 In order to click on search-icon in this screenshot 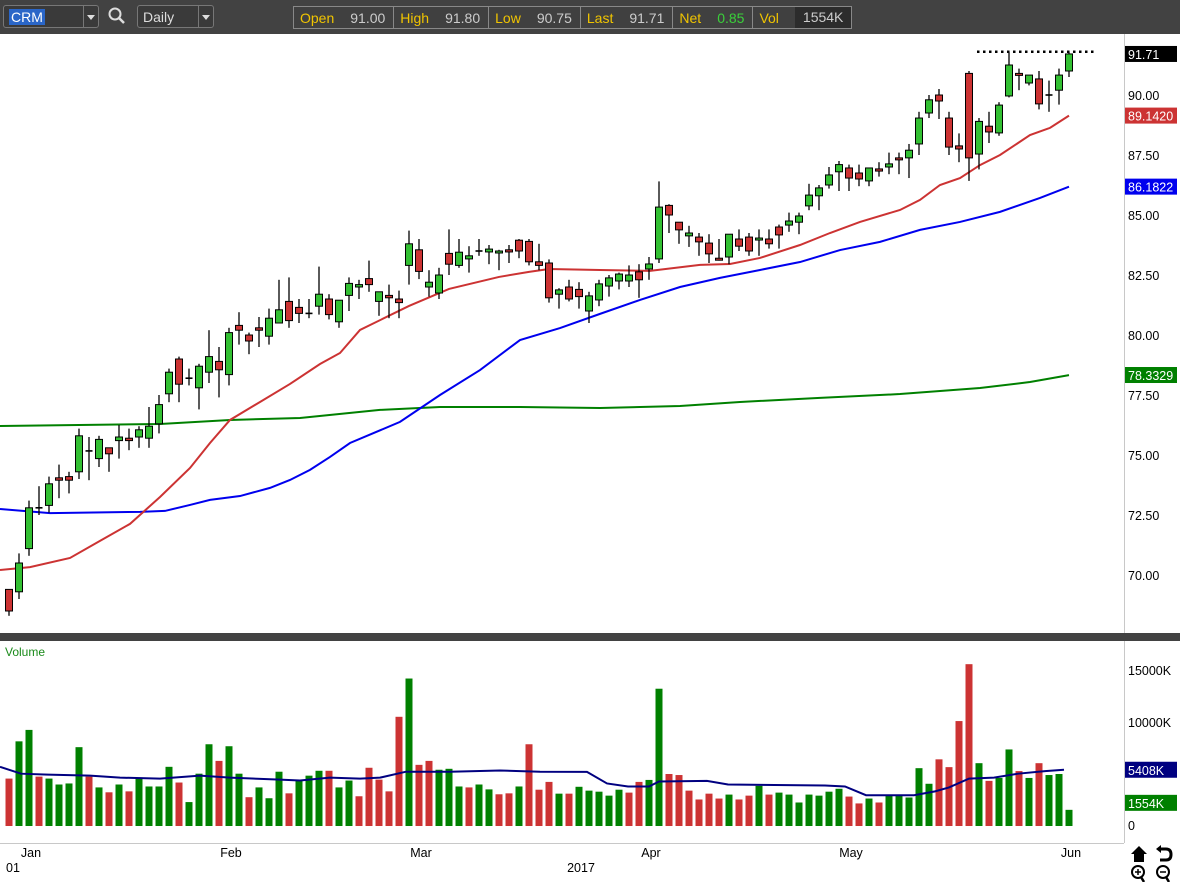, I will do `click(117, 16)`.